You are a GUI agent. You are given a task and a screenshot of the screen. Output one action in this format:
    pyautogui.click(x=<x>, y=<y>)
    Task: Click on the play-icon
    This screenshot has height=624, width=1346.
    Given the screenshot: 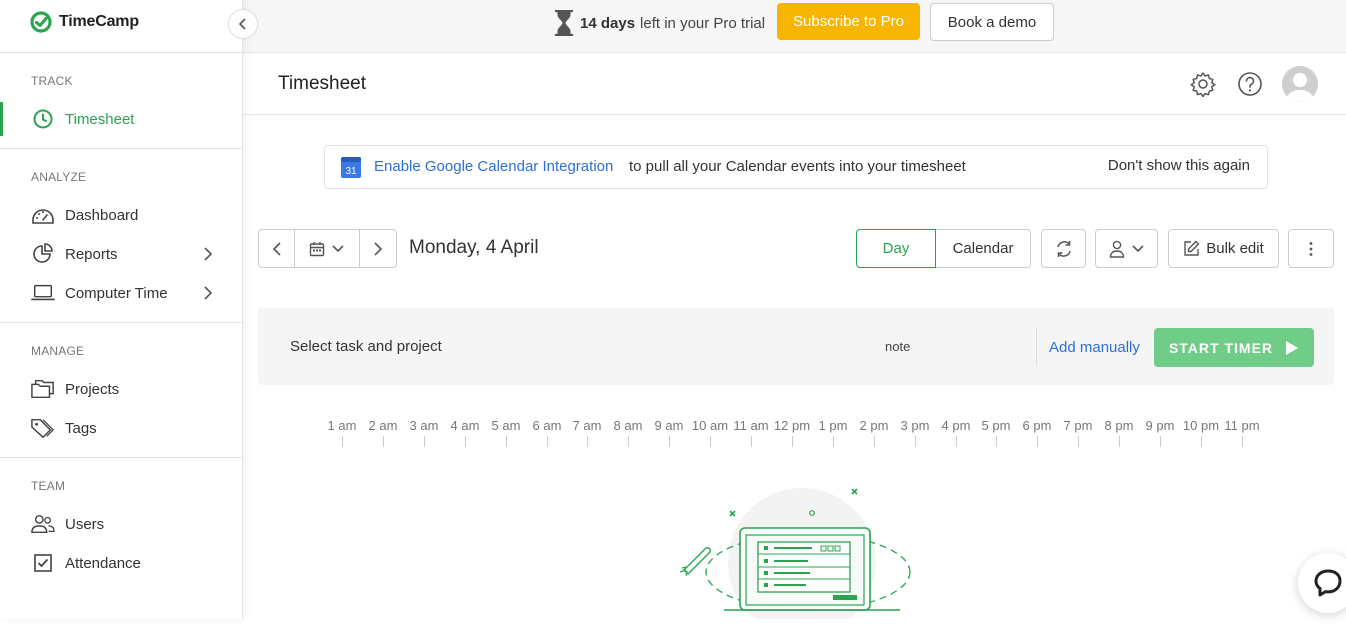 What is the action you would take?
    pyautogui.click(x=1292, y=347)
    